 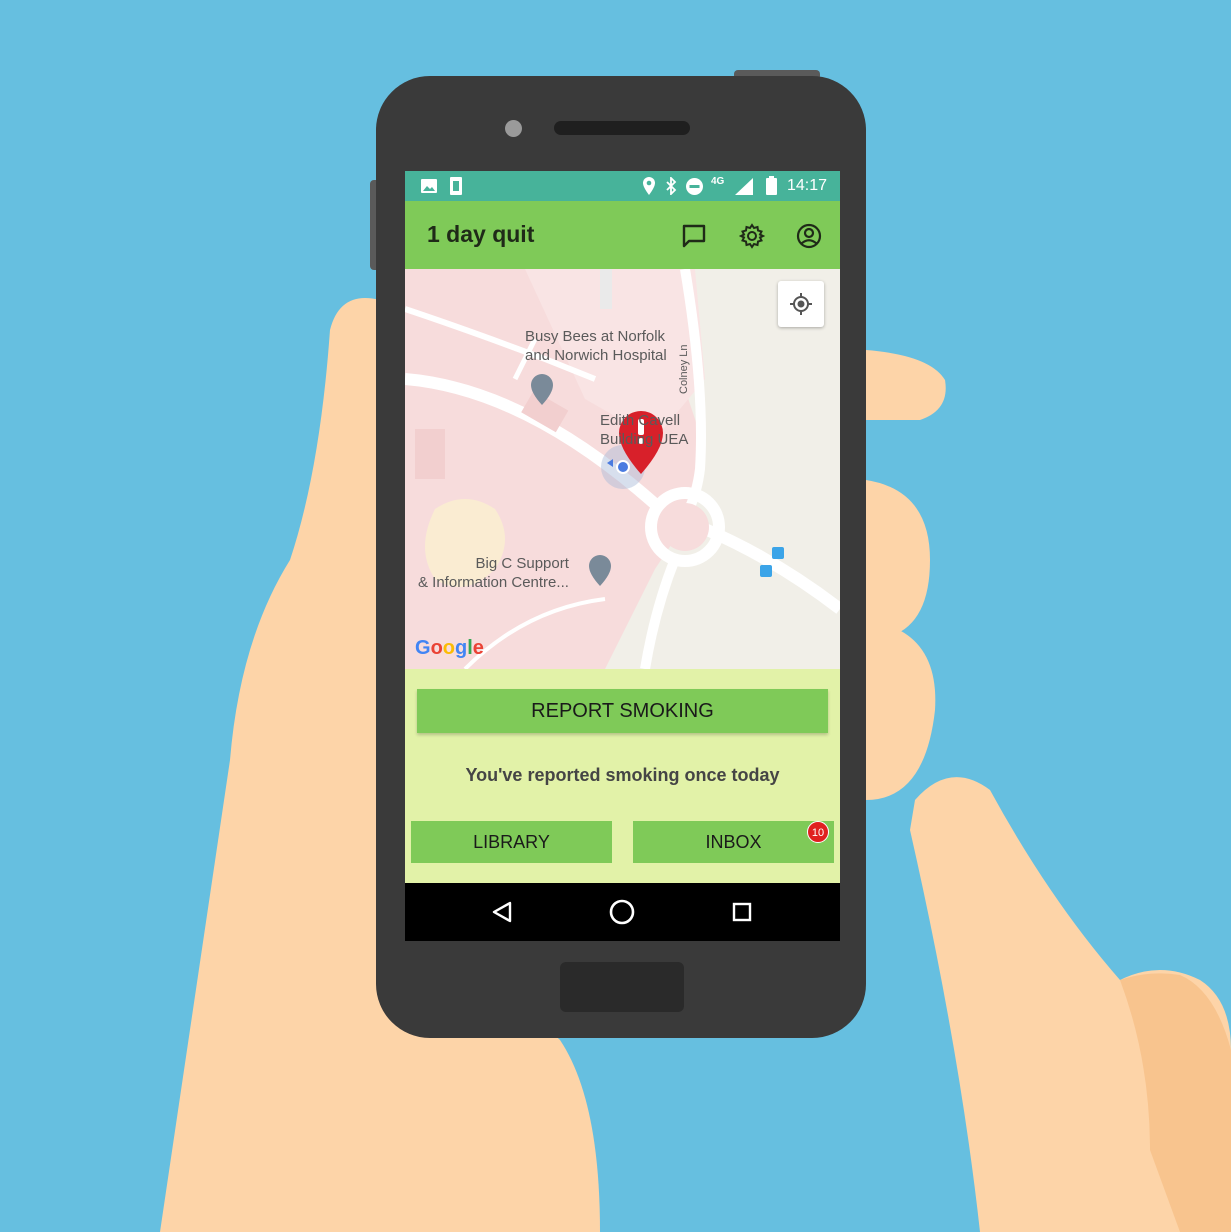 What do you see at coordinates (807, 185) in the screenshot?
I see `status-time: 14:17` at bounding box center [807, 185].